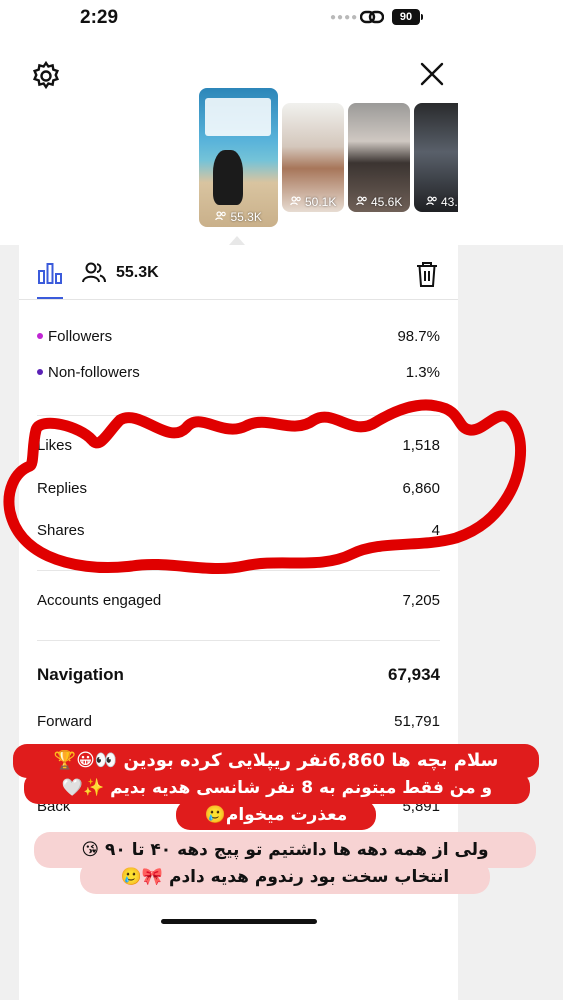 The image size is (563, 1000). Describe the element at coordinates (238, 337) in the screenshot. I see `audience-row-followers: Followers 98.7%` at that location.